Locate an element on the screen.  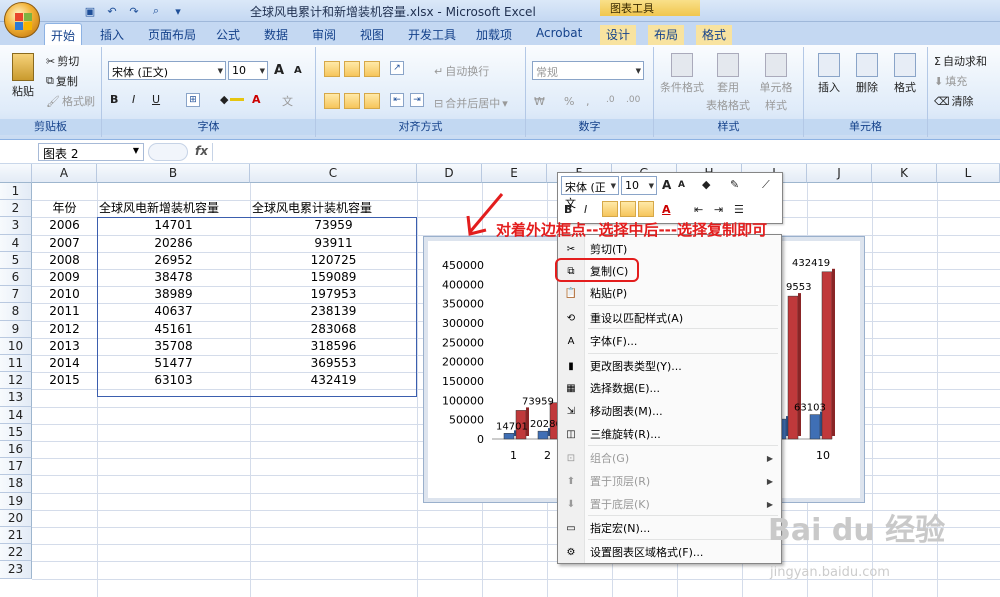
align-left-button is located at coordinates (332, 101).